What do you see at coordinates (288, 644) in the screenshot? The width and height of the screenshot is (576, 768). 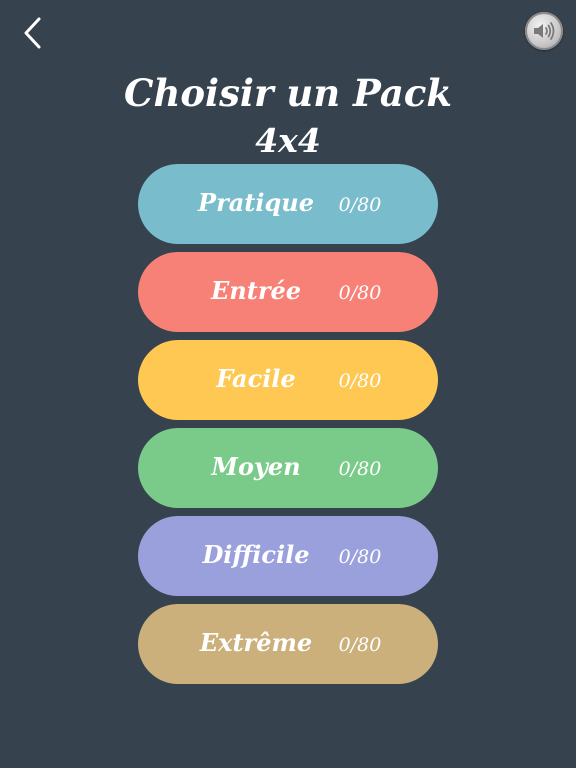 I see `pack-button-extreme: Extrême 0/80` at bounding box center [288, 644].